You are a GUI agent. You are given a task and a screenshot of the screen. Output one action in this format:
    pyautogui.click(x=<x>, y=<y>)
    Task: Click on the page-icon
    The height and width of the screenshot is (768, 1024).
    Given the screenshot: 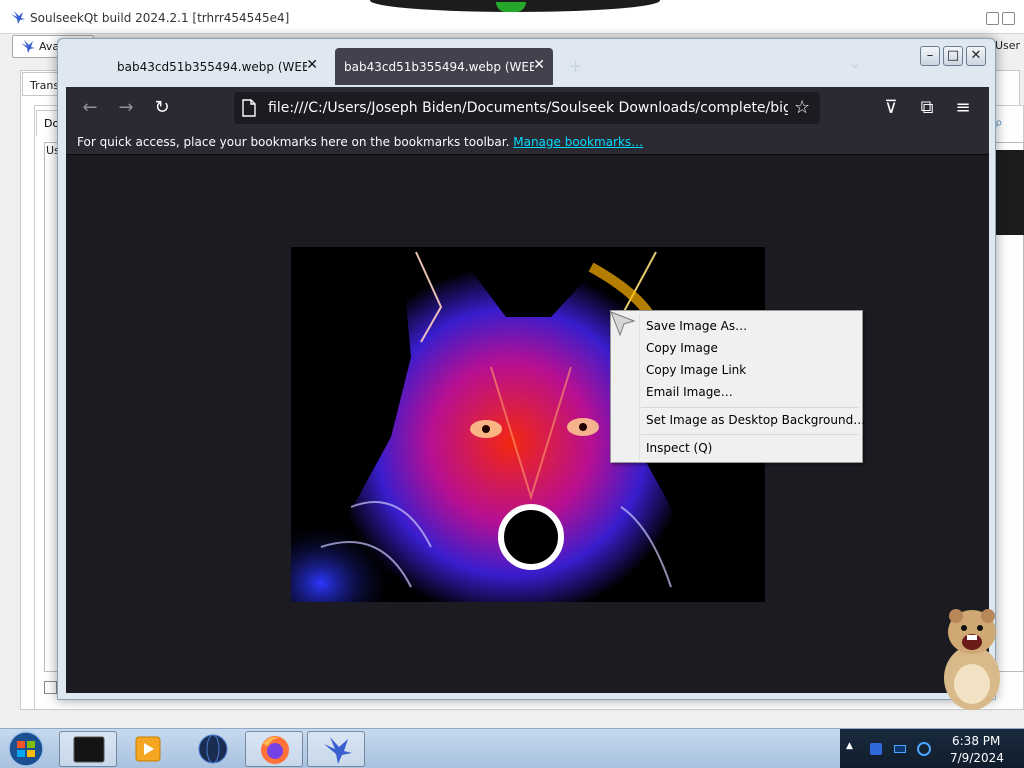 What is the action you would take?
    pyautogui.click(x=249, y=108)
    